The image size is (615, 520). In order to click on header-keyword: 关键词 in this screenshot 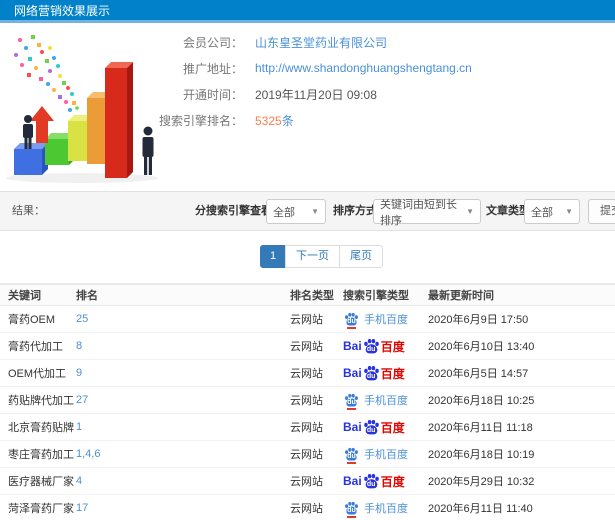, I will do `click(24, 296)`.